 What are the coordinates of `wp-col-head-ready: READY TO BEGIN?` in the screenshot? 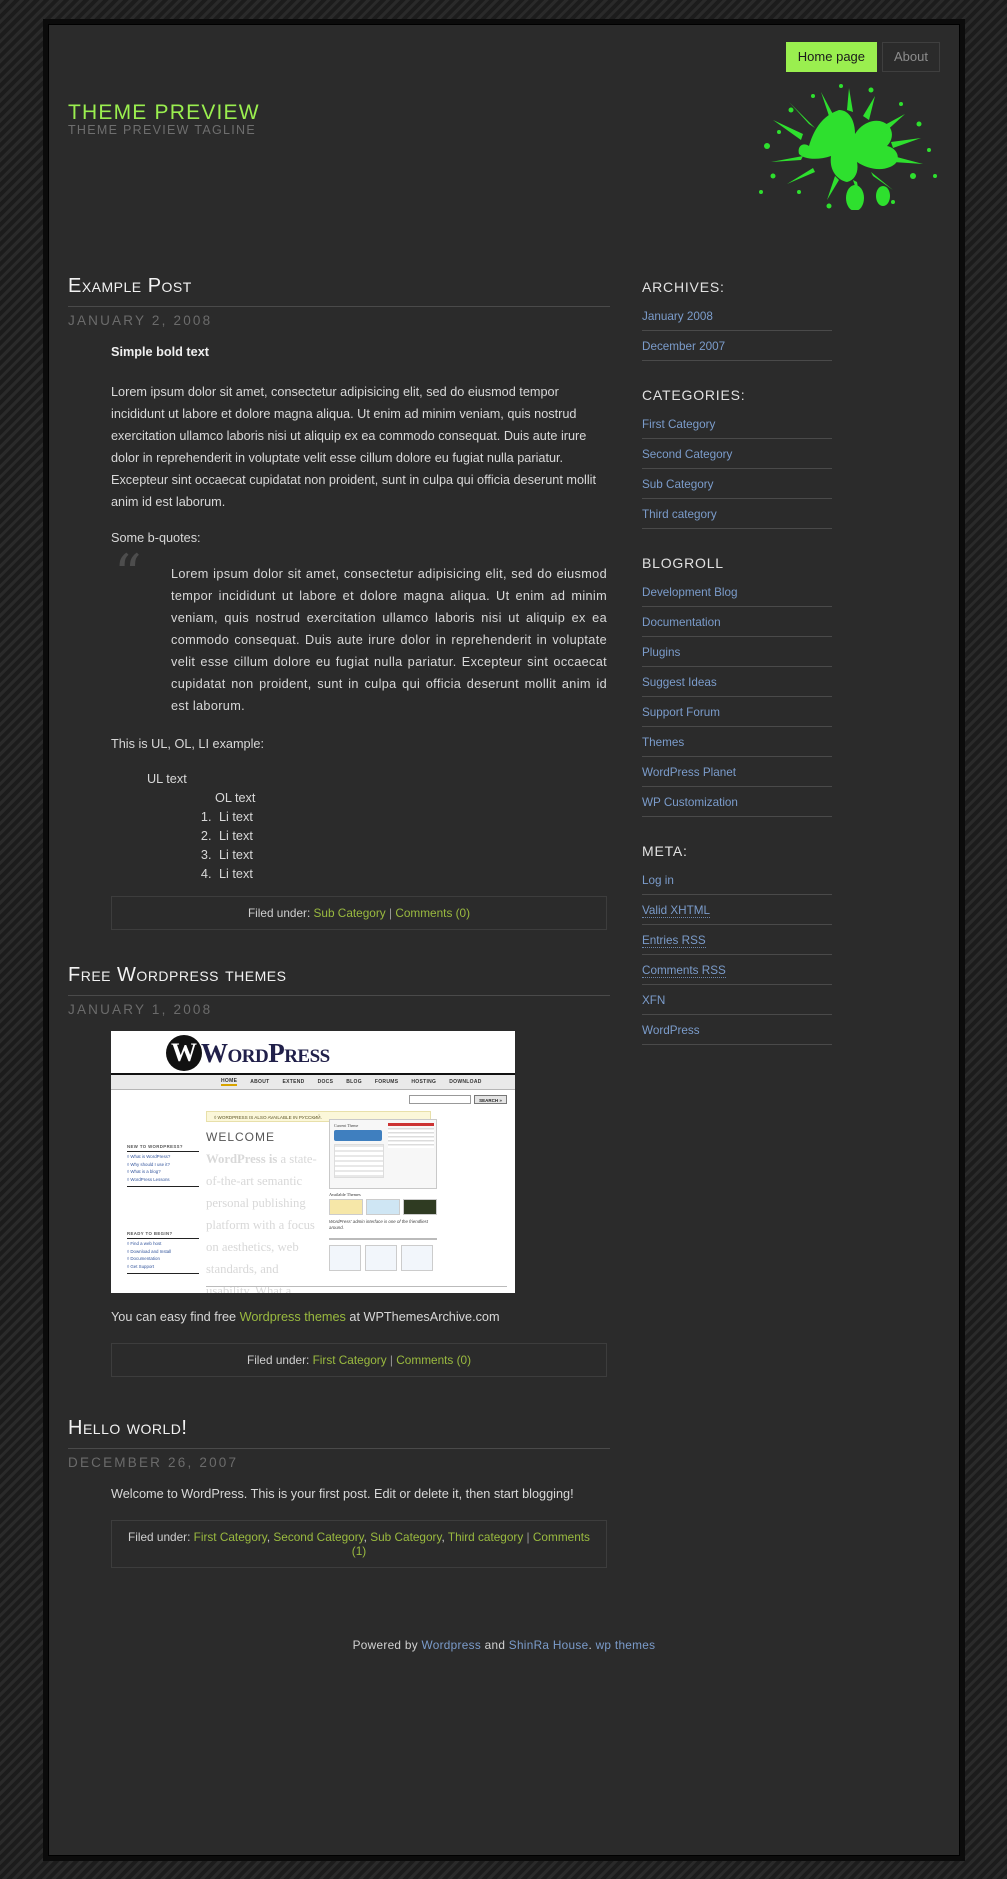 It's located at (163, 1235).